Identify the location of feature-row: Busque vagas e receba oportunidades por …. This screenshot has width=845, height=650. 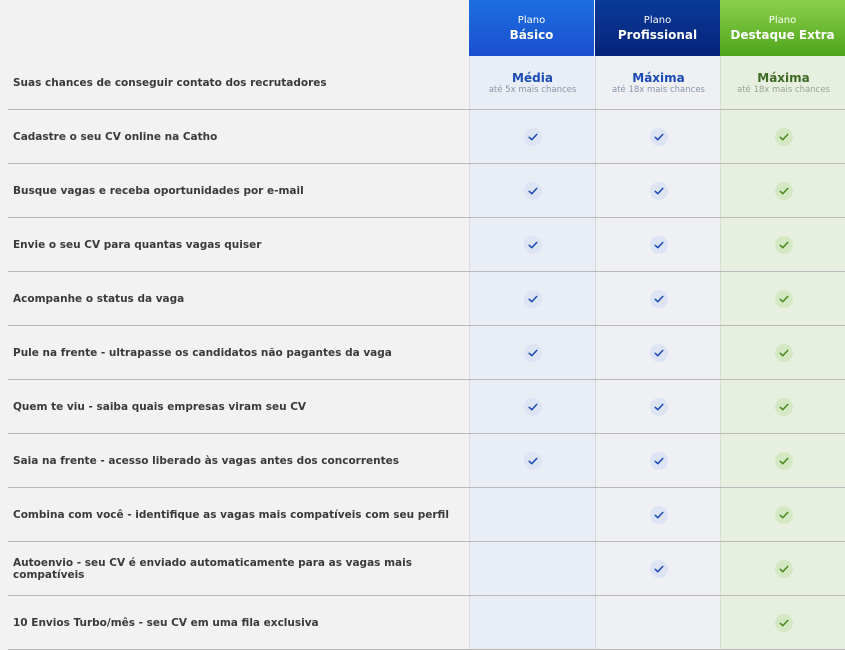
(426, 191).